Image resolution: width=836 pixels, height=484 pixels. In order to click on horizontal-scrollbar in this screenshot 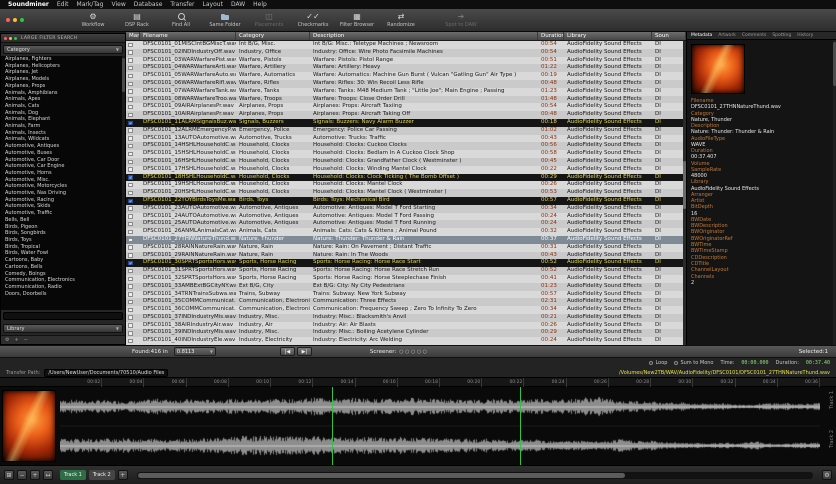, I will do `click(474, 475)`.